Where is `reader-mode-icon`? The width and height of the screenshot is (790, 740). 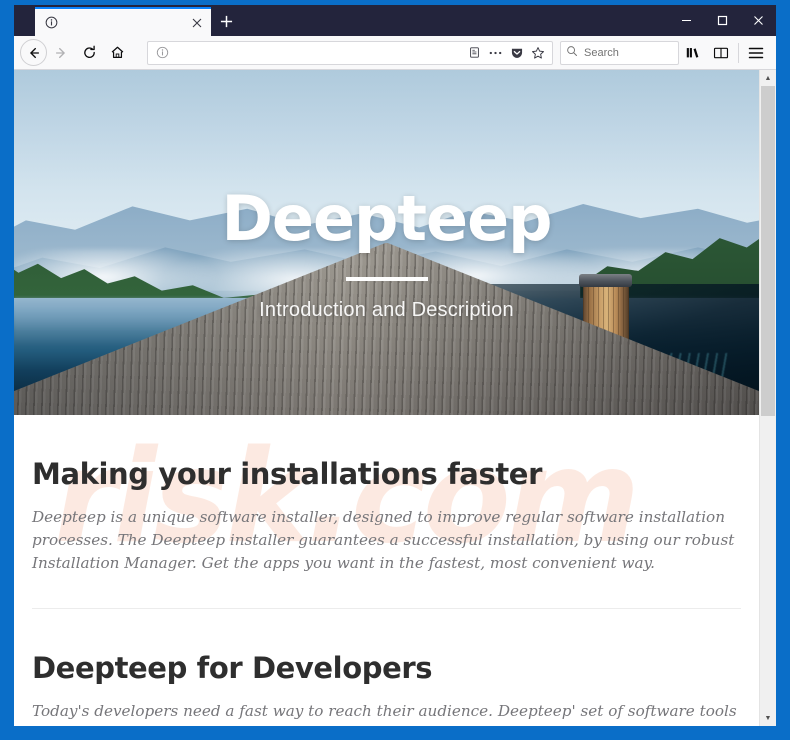
reader-mode-icon is located at coordinates (474, 53).